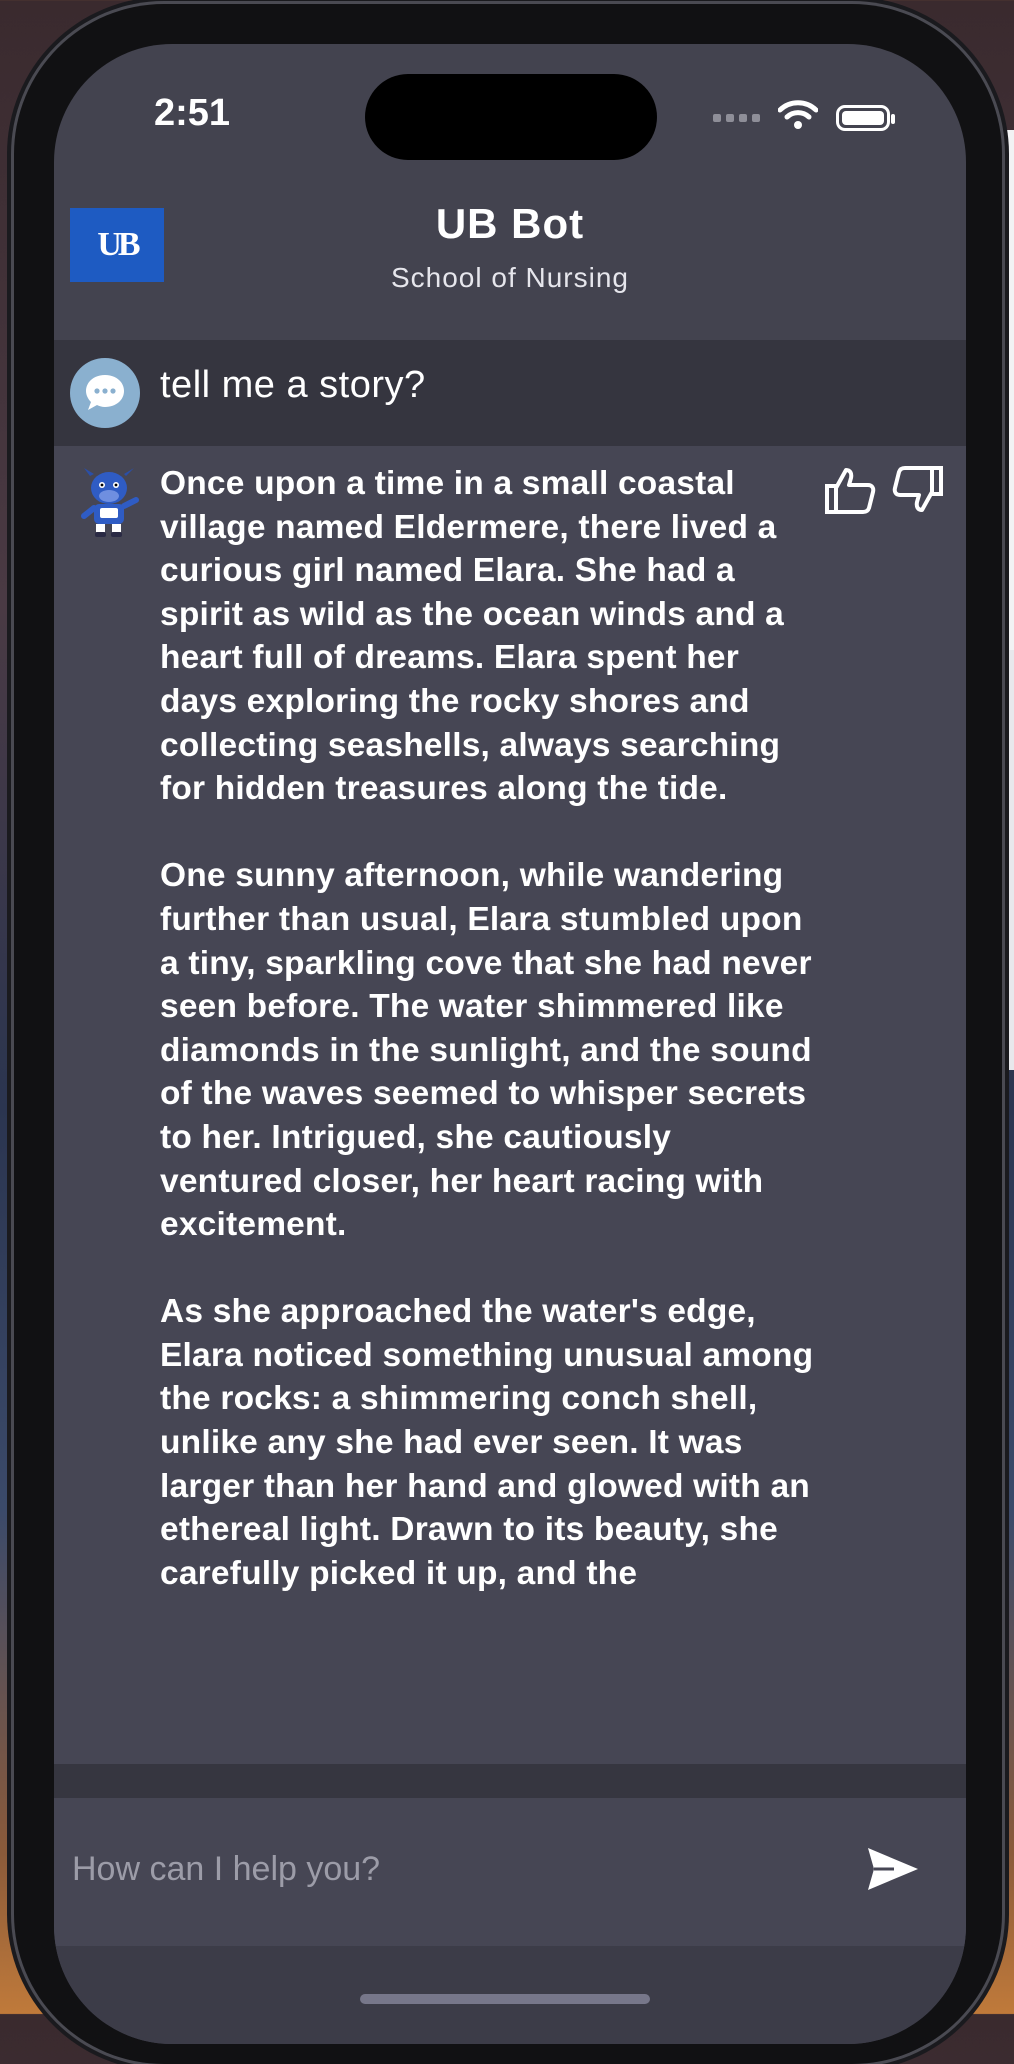 Image resolution: width=1014 pixels, height=2064 pixels. What do you see at coordinates (109, 502) in the screenshot?
I see `bull-mascot-icon` at bounding box center [109, 502].